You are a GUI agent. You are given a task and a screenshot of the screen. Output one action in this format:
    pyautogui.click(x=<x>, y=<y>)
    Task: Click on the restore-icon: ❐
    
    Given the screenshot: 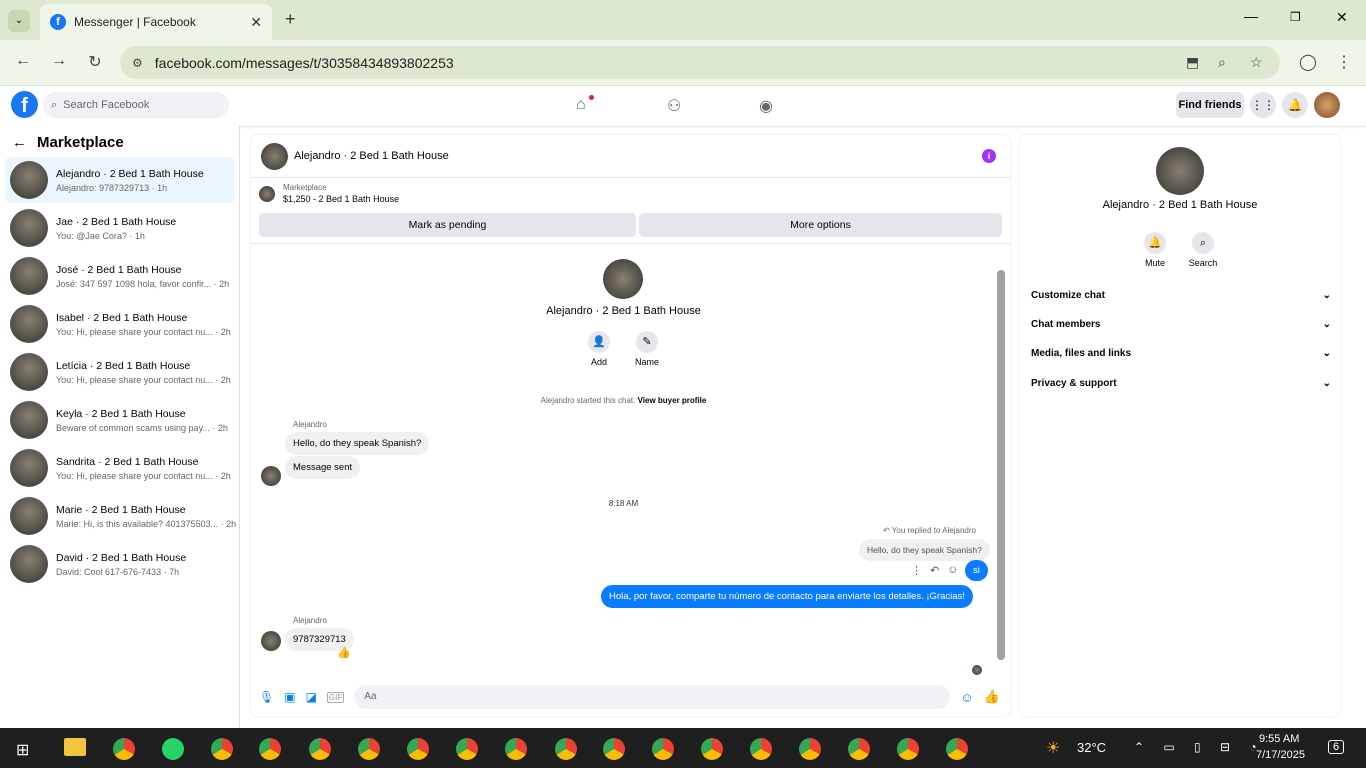 What is the action you would take?
    pyautogui.click(x=1295, y=17)
    